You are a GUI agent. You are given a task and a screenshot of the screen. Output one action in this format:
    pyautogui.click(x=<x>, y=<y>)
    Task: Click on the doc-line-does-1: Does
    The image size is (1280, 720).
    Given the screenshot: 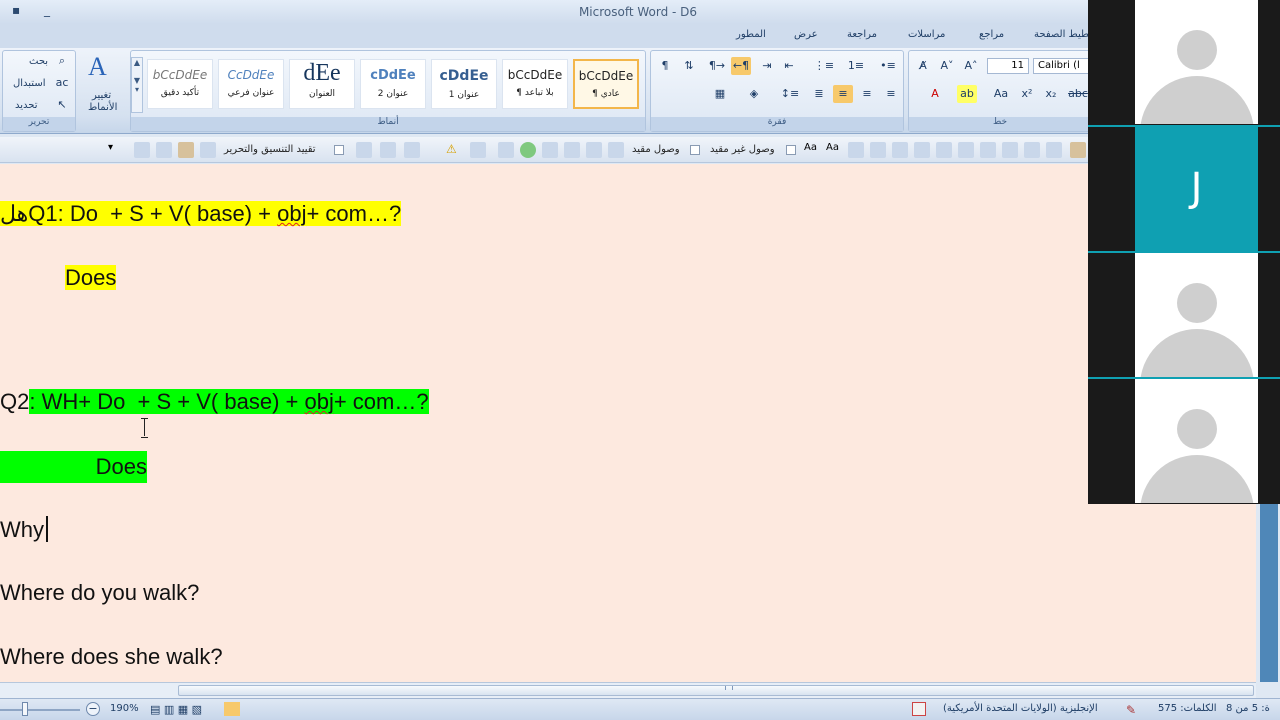 What is the action you would take?
    pyautogui.click(x=91, y=278)
    